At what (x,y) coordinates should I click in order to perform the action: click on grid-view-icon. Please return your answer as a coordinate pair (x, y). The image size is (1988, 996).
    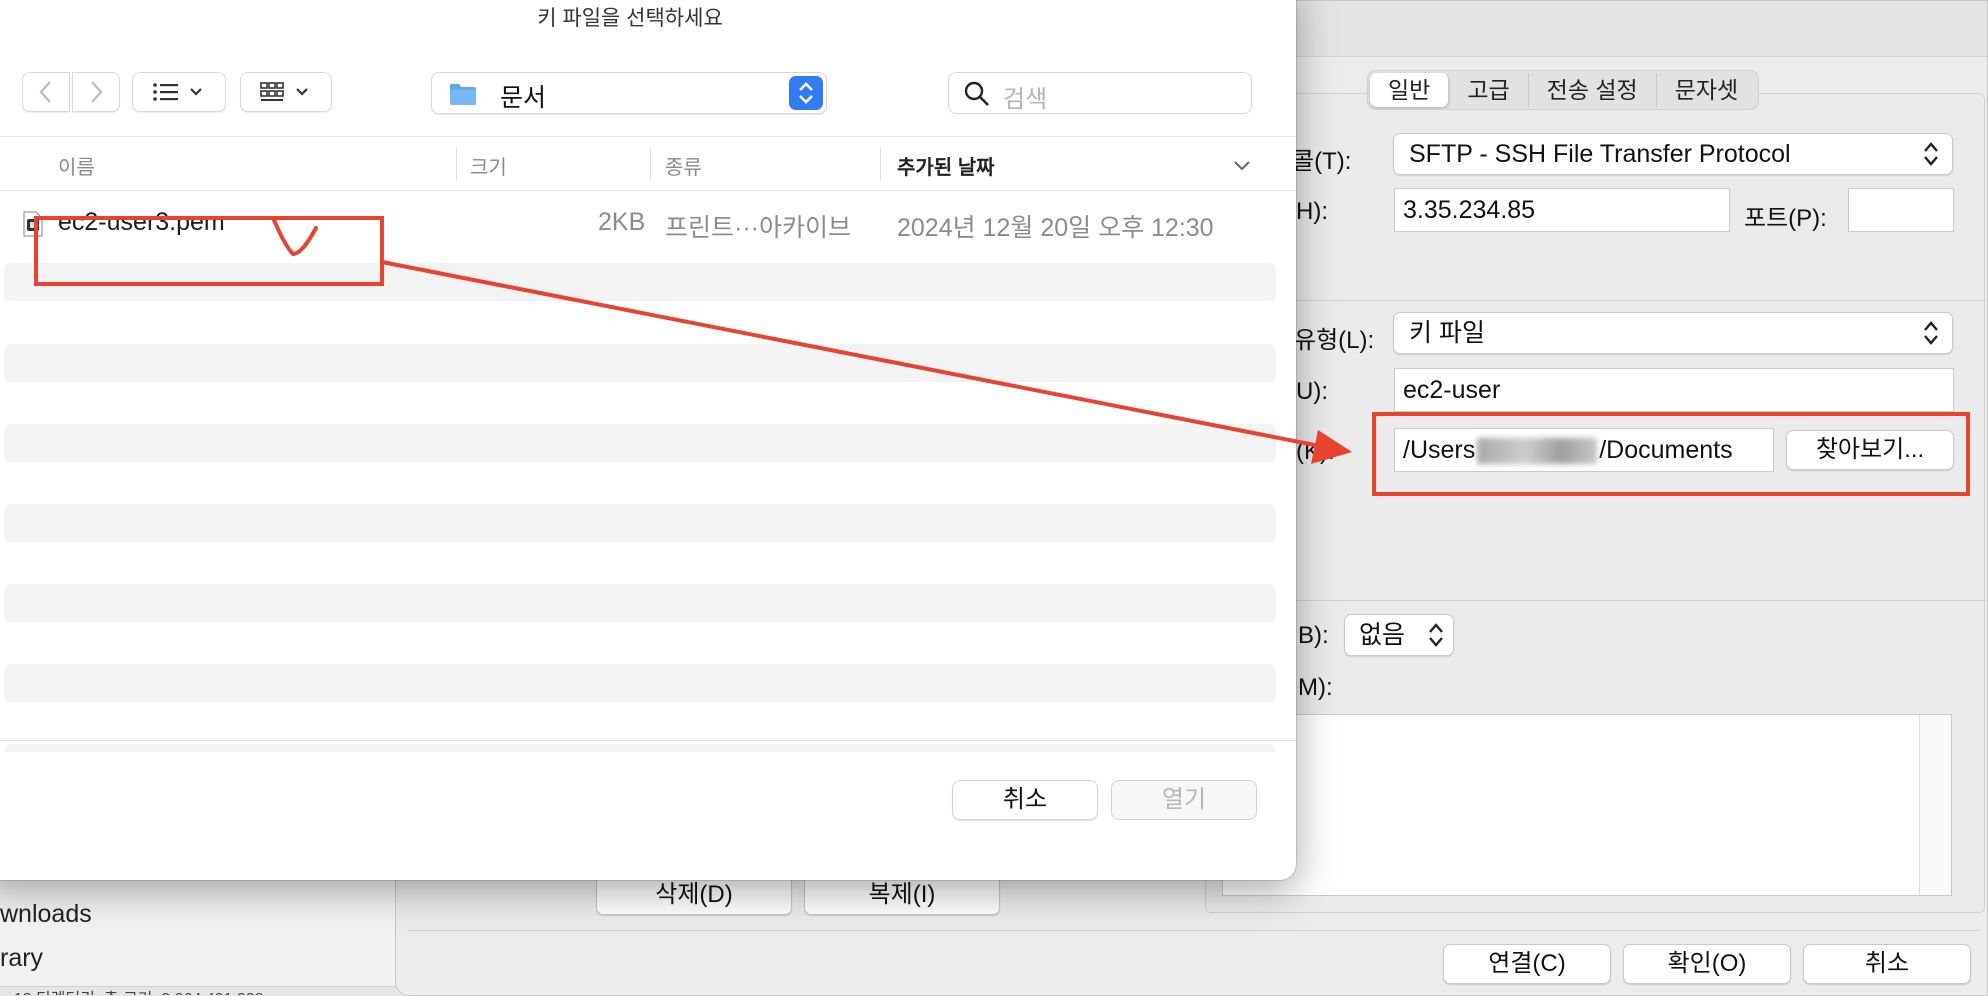
    Looking at the image, I should click on (284, 91).